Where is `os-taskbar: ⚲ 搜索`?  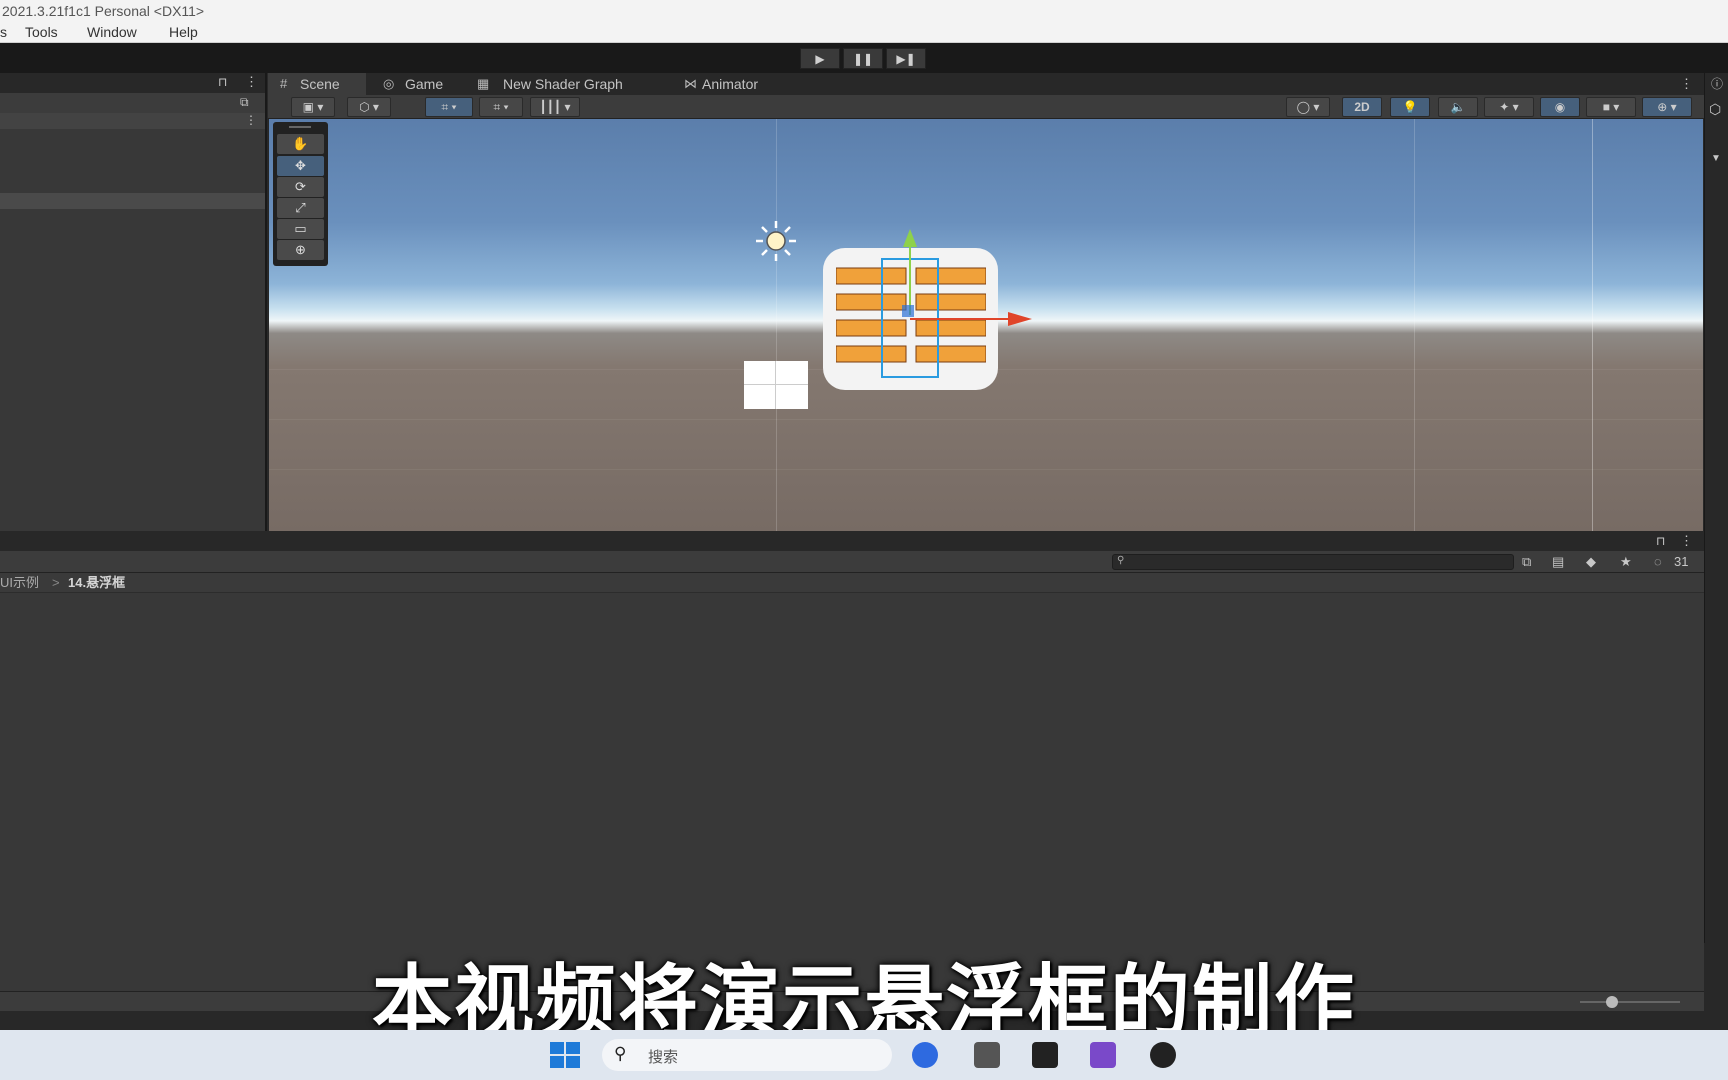 os-taskbar: ⚲ 搜索 is located at coordinates (864, 1055).